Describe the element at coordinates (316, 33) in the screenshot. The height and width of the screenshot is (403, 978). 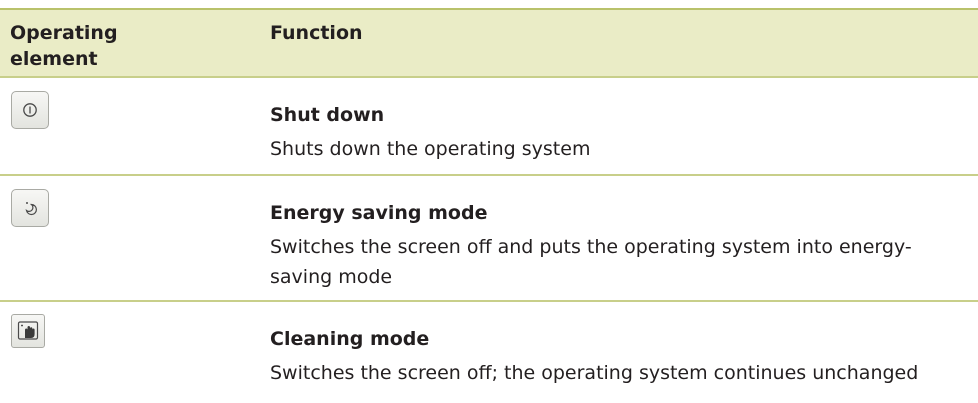
I see `header-function: Function` at that location.